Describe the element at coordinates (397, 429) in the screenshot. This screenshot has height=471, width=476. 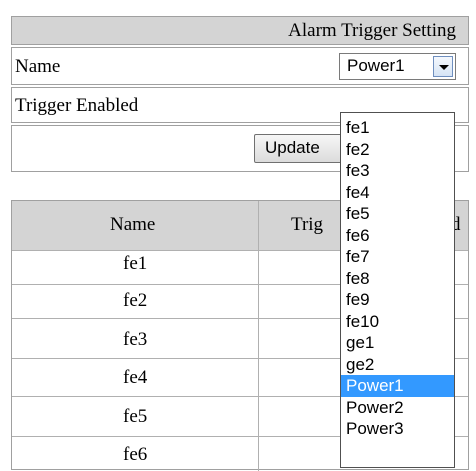
I see `dropdown-option: Power3` at that location.